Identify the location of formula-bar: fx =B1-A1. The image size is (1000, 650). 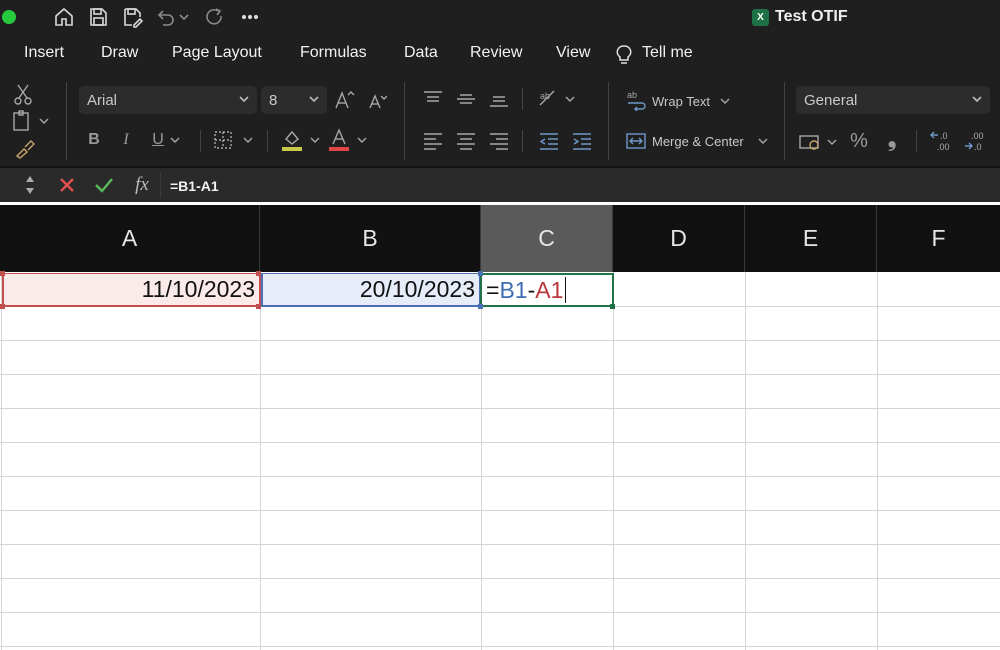
(500, 184).